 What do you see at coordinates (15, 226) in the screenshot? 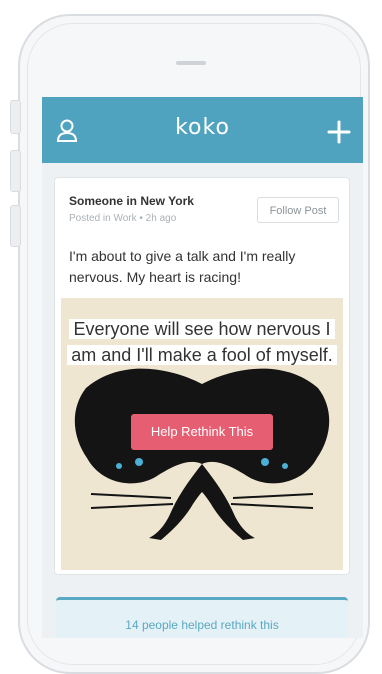
I see `phone-volume-down-button` at bounding box center [15, 226].